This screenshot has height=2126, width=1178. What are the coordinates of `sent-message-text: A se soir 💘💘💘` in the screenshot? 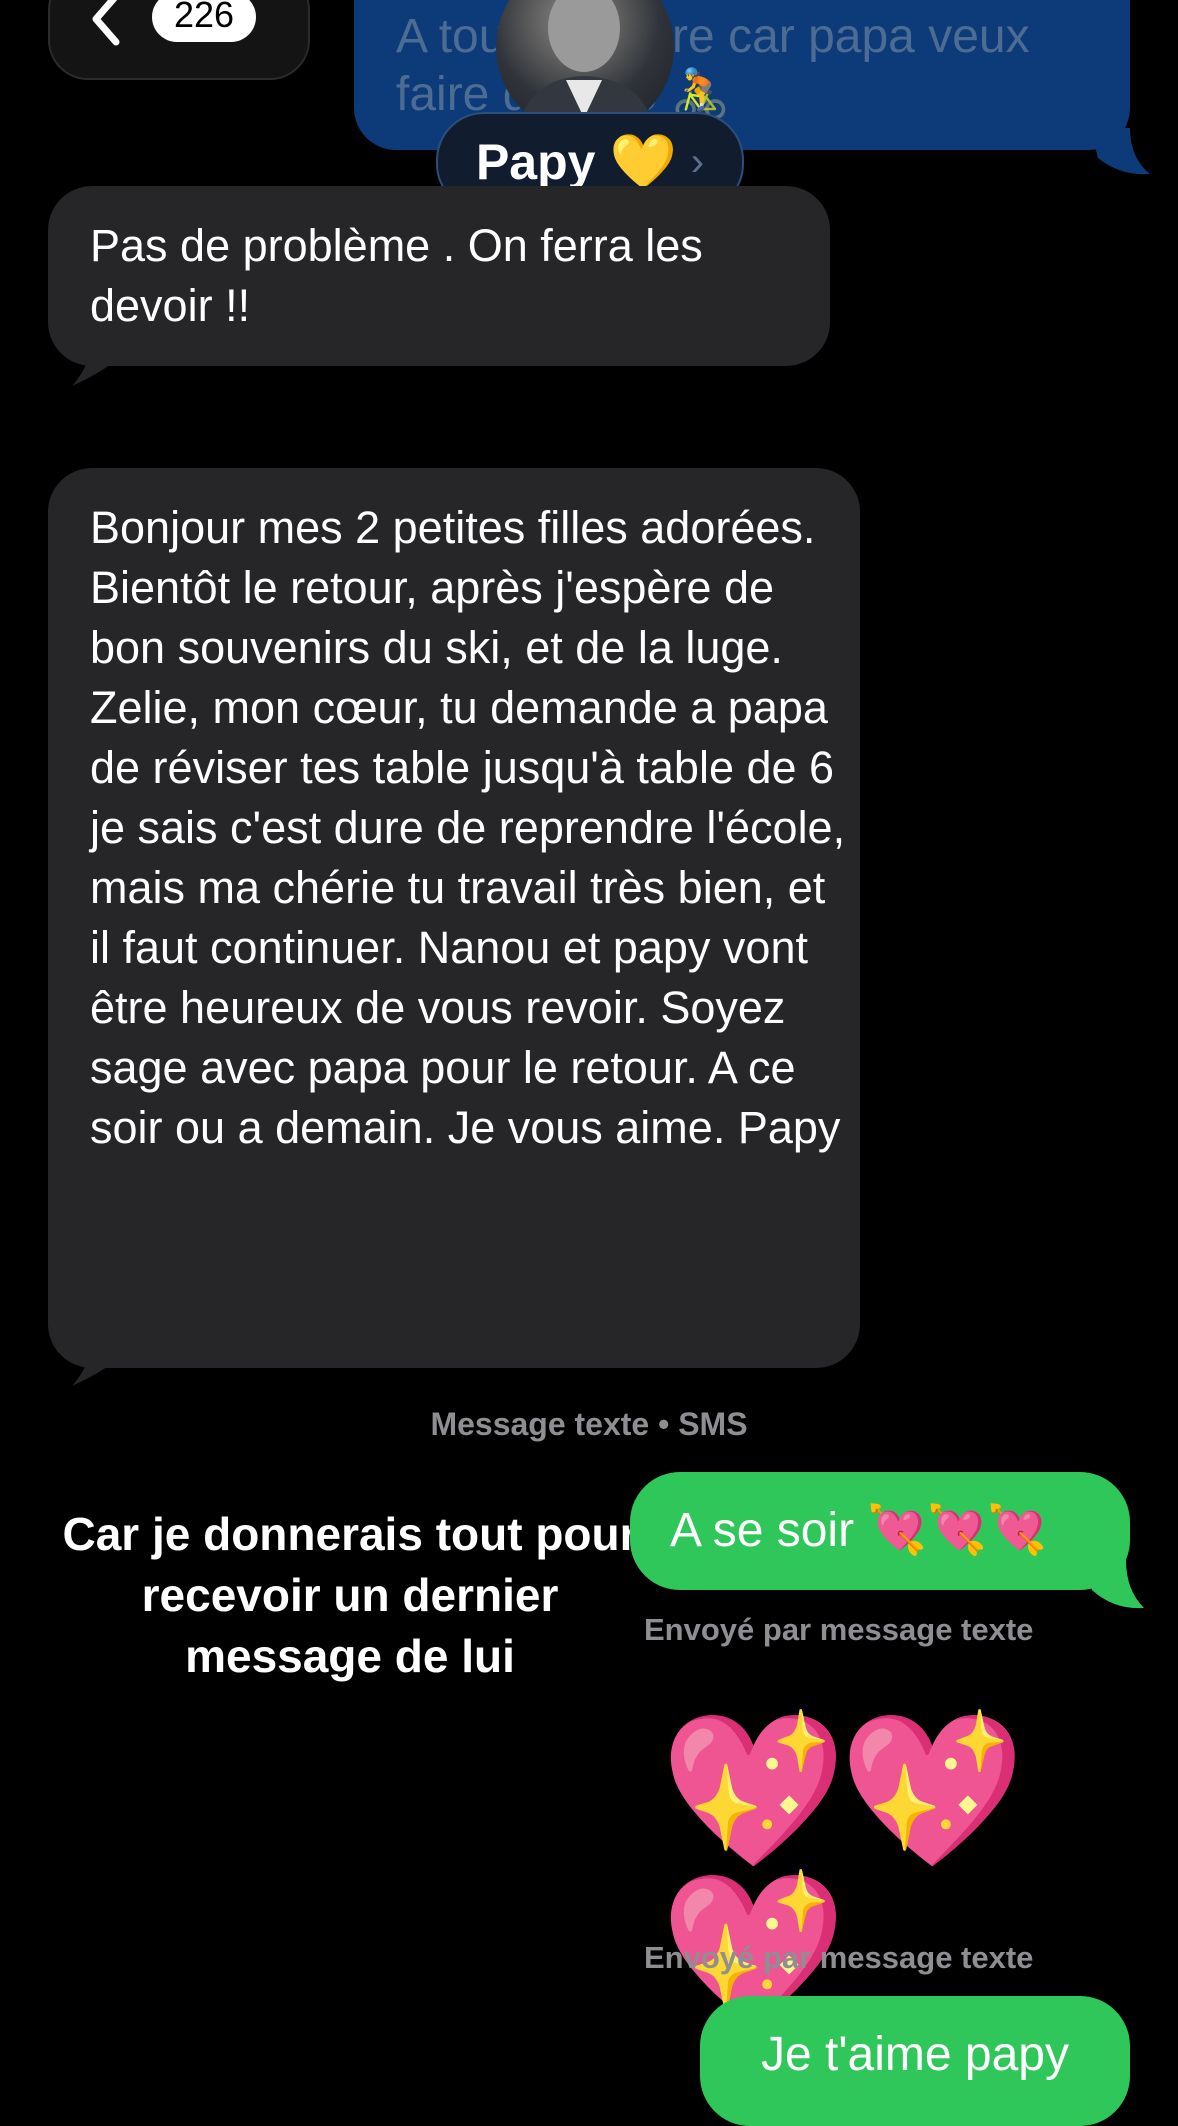 It's located at (900, 1531).